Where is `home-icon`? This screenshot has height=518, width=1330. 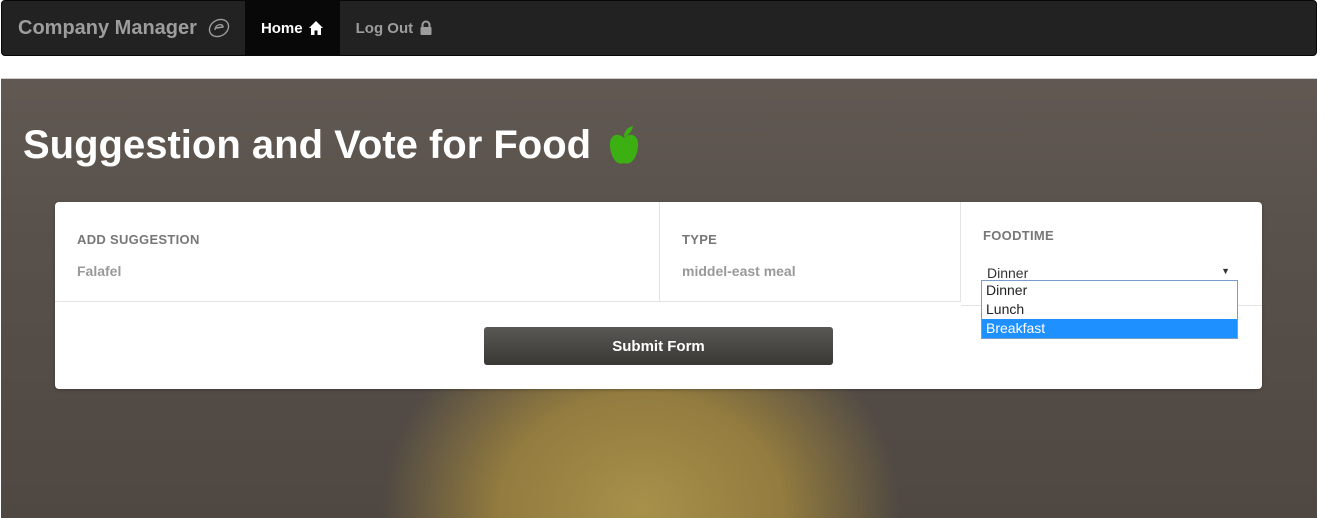 home-icon is located at coordinates (316, 28).